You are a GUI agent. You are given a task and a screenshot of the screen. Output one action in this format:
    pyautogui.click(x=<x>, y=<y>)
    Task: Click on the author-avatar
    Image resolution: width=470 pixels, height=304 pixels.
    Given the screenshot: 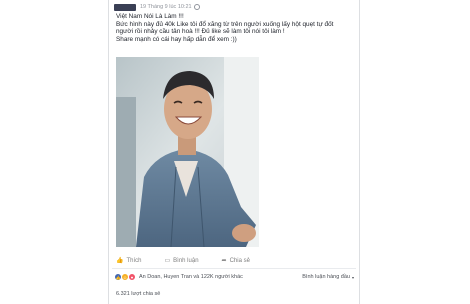 What is the action you would take?
    pyautogui.click(x=125, y=7)
    